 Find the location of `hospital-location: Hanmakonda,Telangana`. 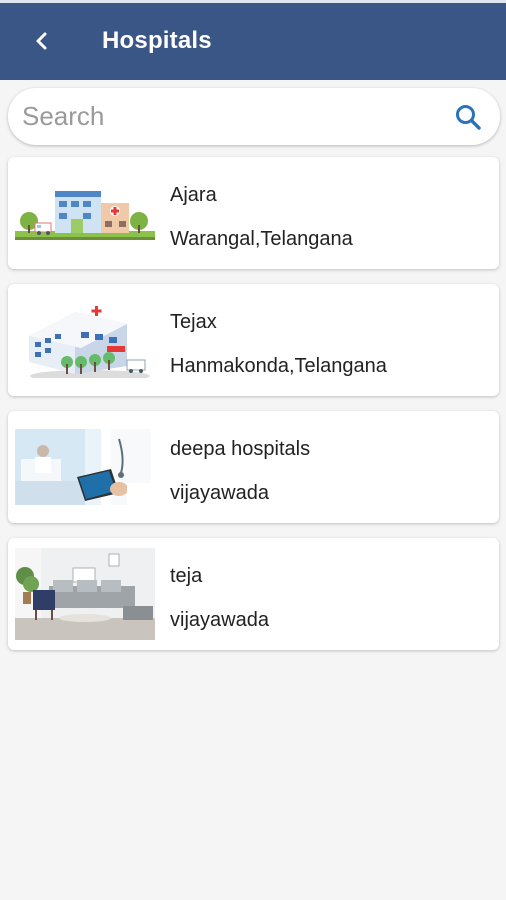

hospital-location: Hanmakonda,Telangana is located at coordinates (278, 366).